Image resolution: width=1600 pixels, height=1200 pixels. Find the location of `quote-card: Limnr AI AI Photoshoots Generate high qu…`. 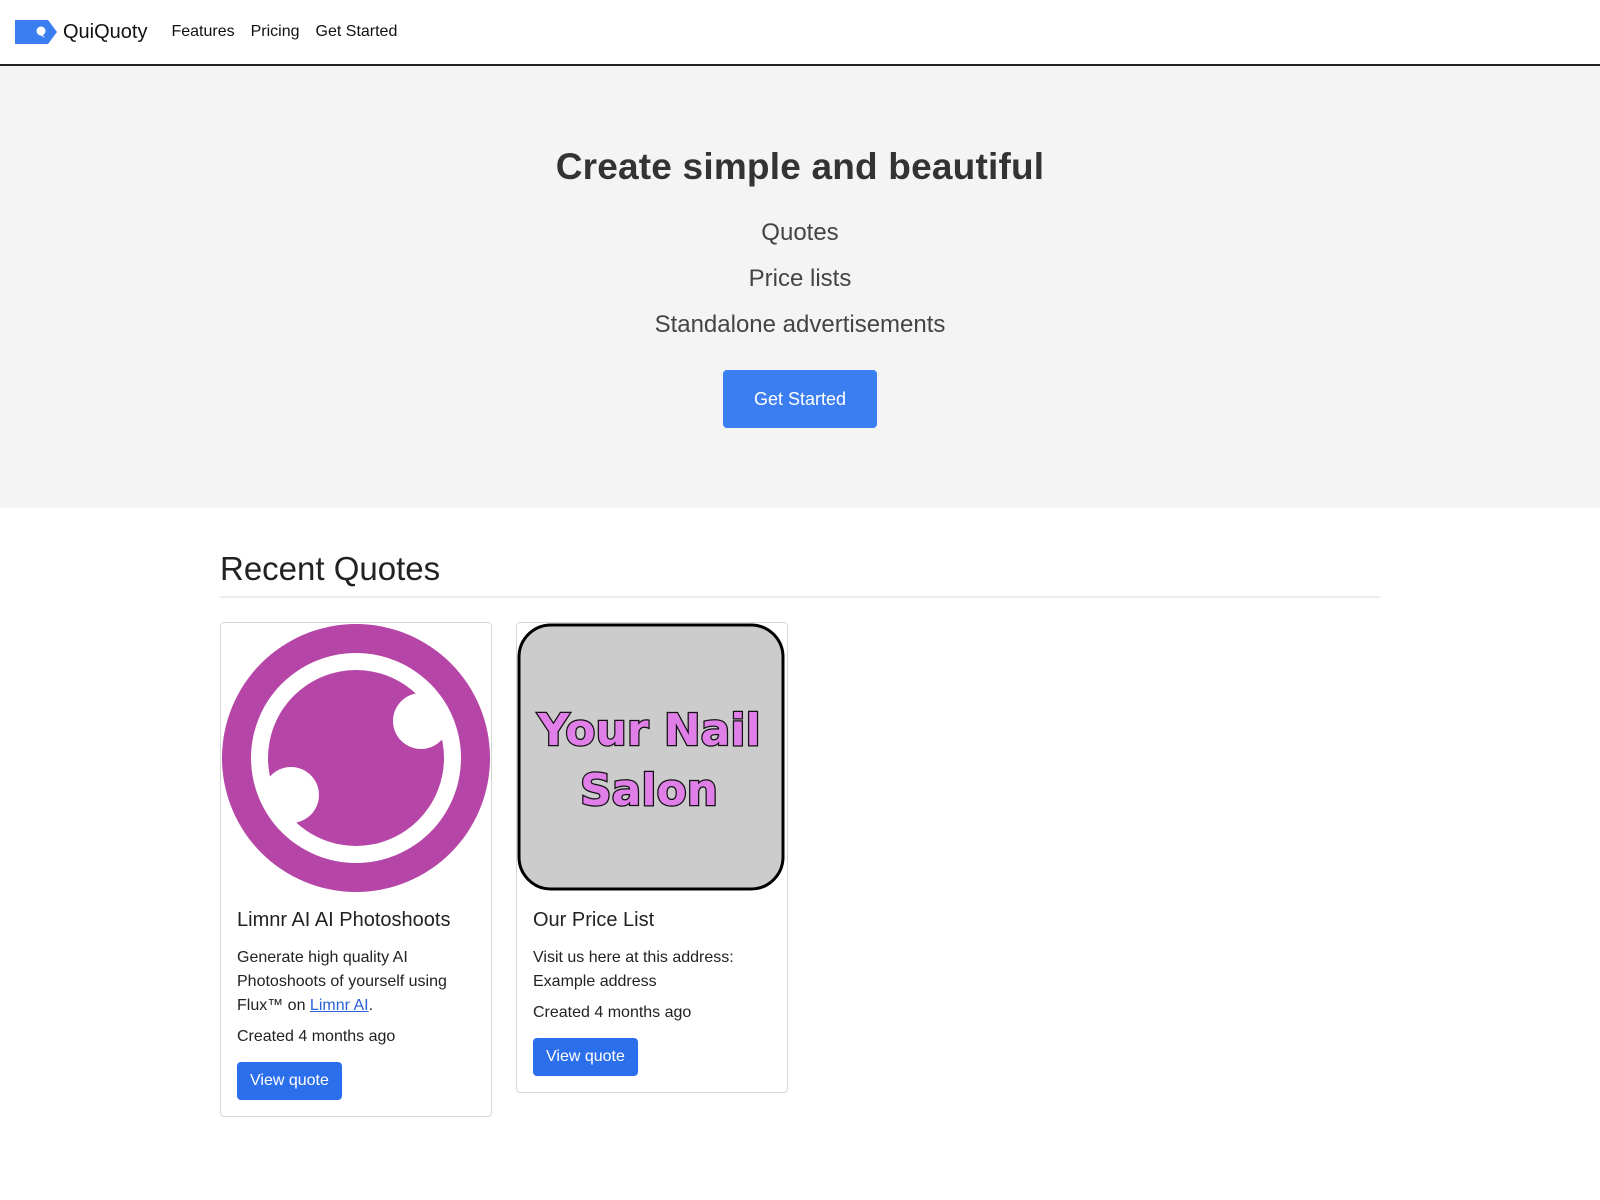

quote-card: Limnr AI AI Photoshoots Generate high qu… is located at coordinates (356, 869).